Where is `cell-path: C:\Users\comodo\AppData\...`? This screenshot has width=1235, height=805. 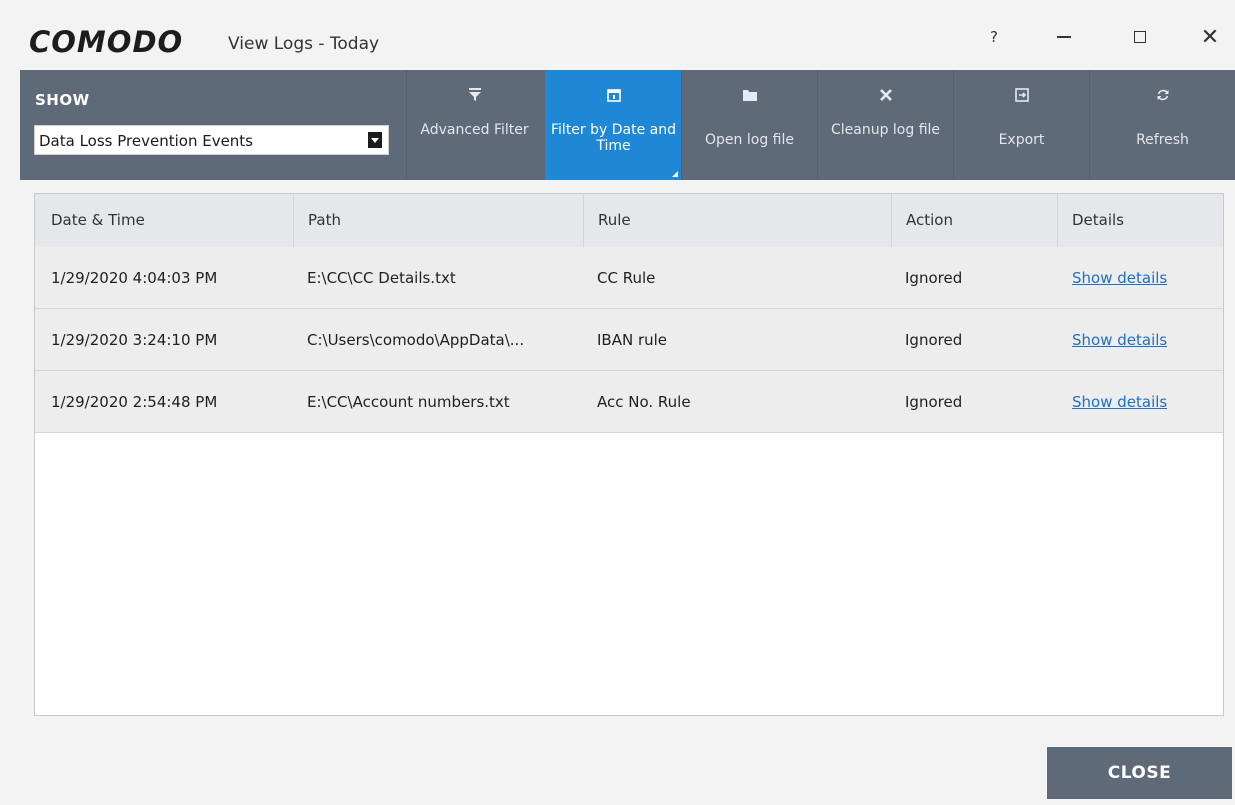 cell-path: C:\Users\comodo\AppData\... is located at coordinates (416, 340).